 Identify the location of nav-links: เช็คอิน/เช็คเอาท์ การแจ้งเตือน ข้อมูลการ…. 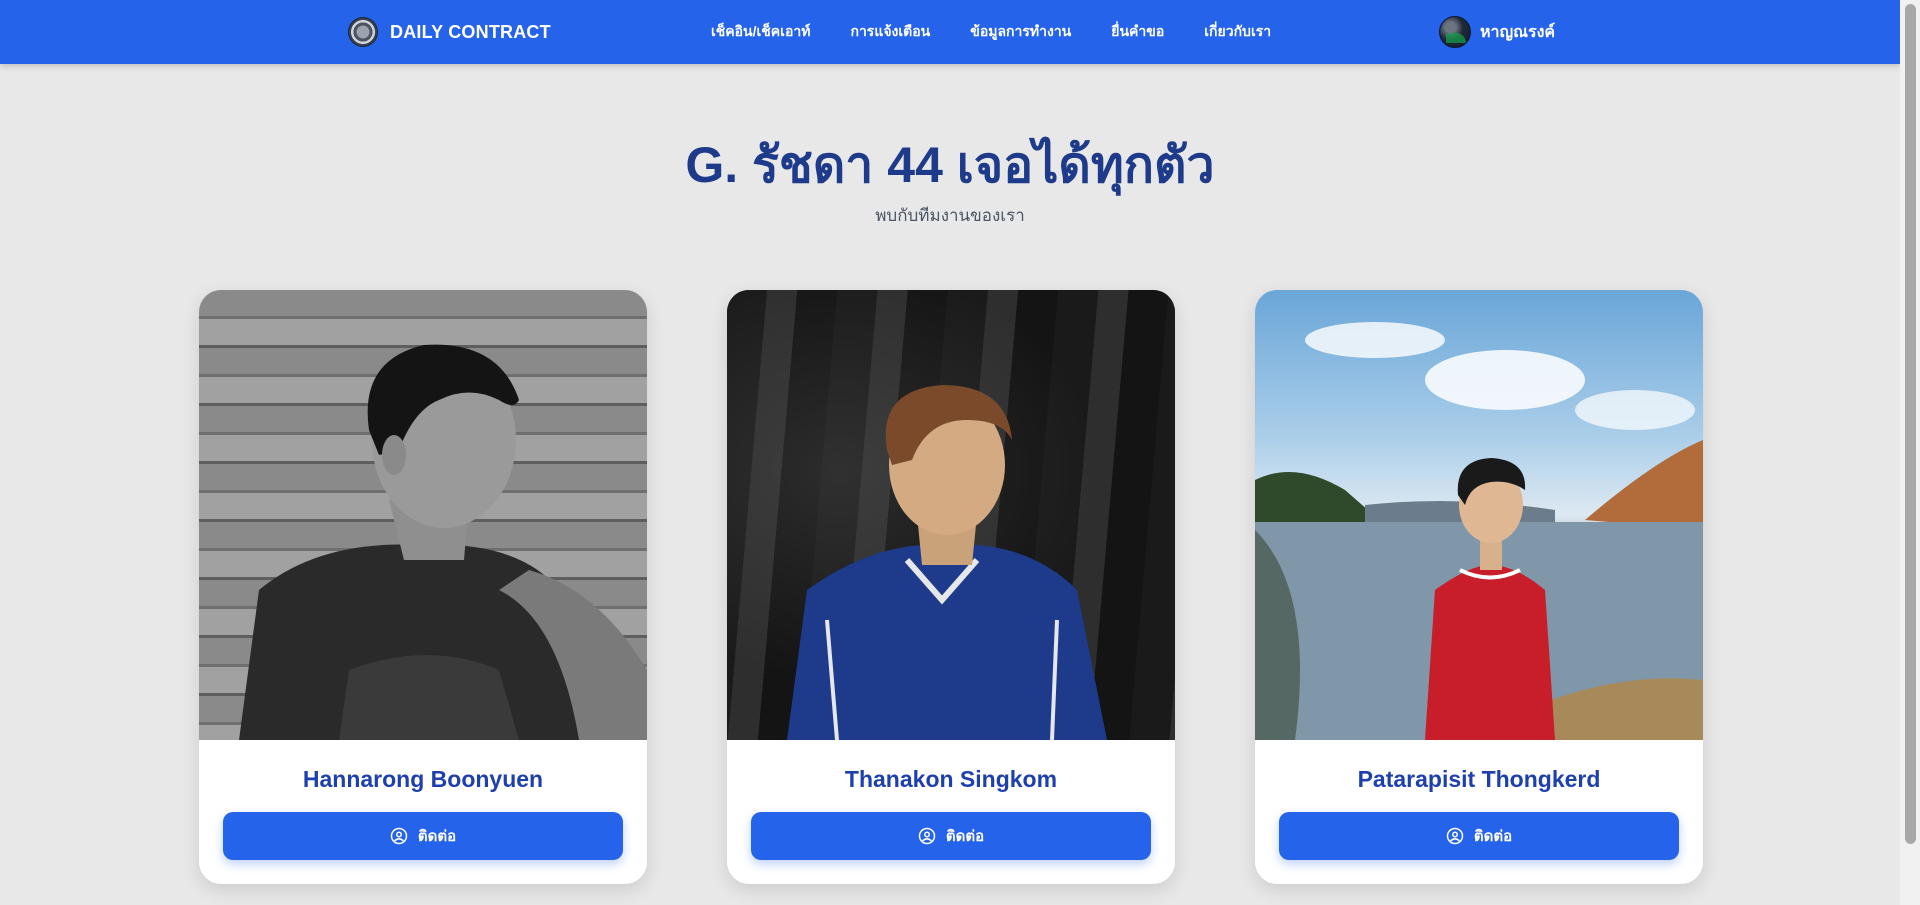
(991, 32).